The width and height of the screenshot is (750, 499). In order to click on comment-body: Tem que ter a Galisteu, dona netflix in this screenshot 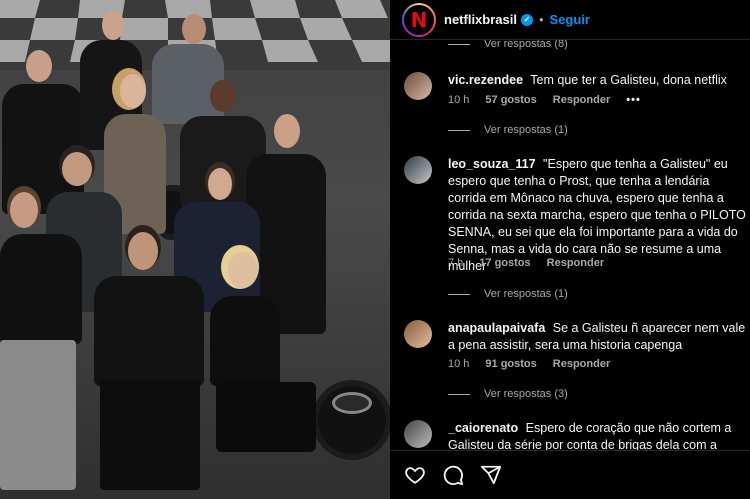, I will do `click(628, 80)`.